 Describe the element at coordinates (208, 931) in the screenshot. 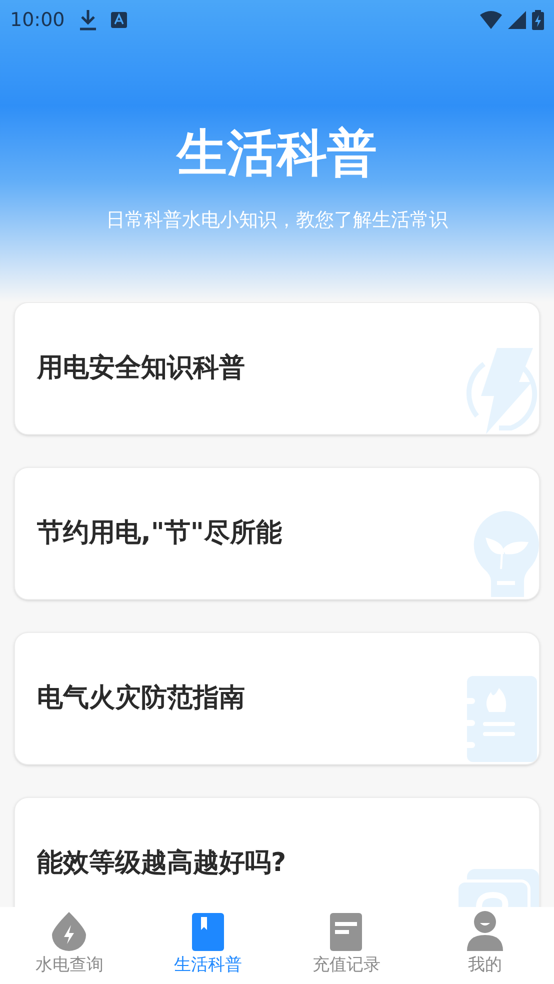

I see `bookmark-icon` at that location.